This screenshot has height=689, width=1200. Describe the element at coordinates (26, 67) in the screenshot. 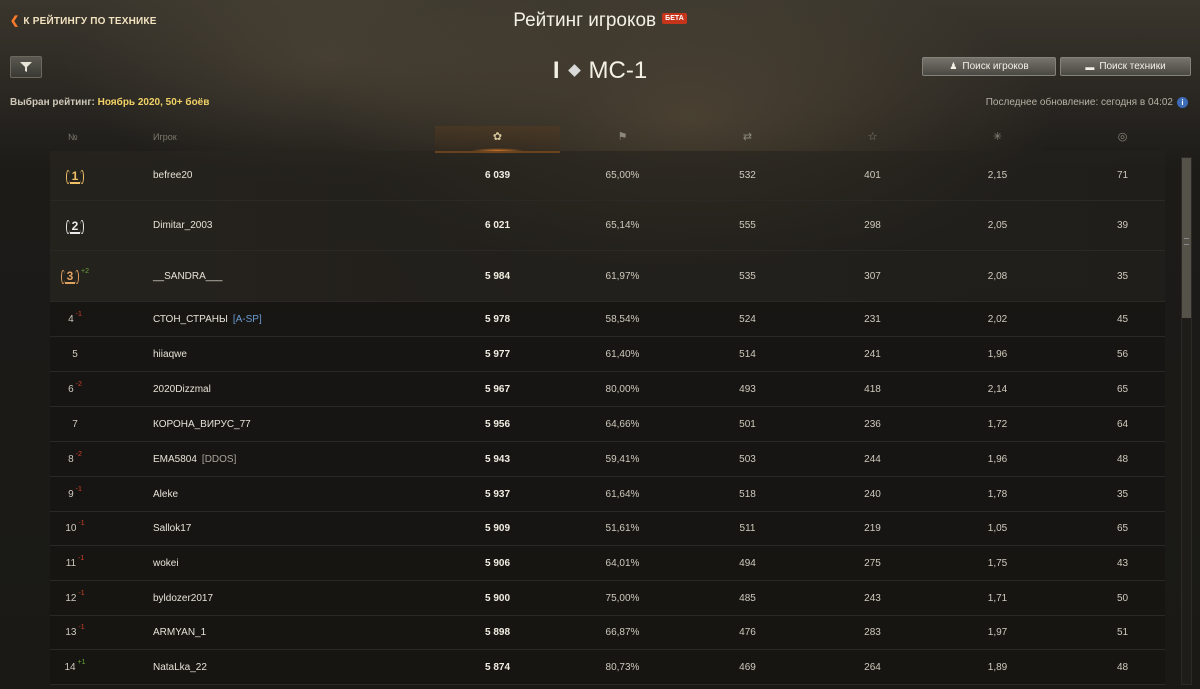

I see `filter-button` at that location.